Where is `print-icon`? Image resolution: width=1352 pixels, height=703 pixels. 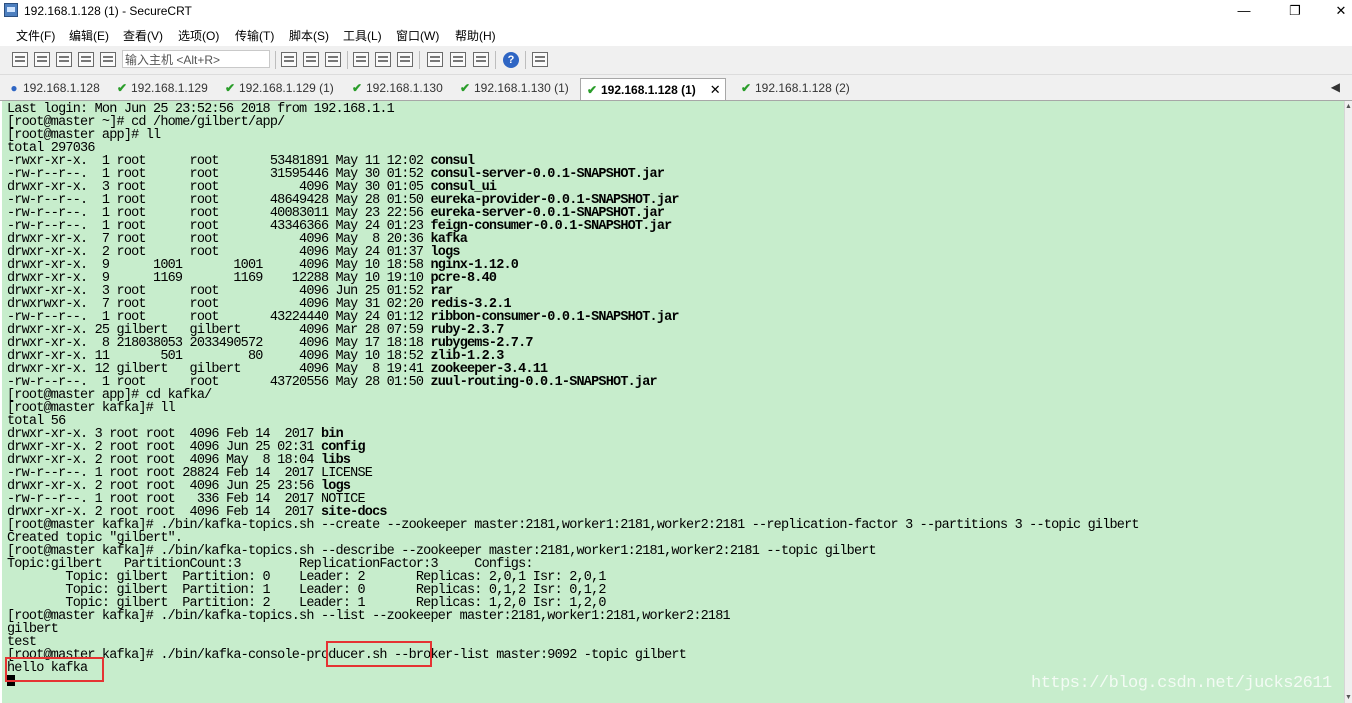
print-icon is located at coordinates (361, 59).